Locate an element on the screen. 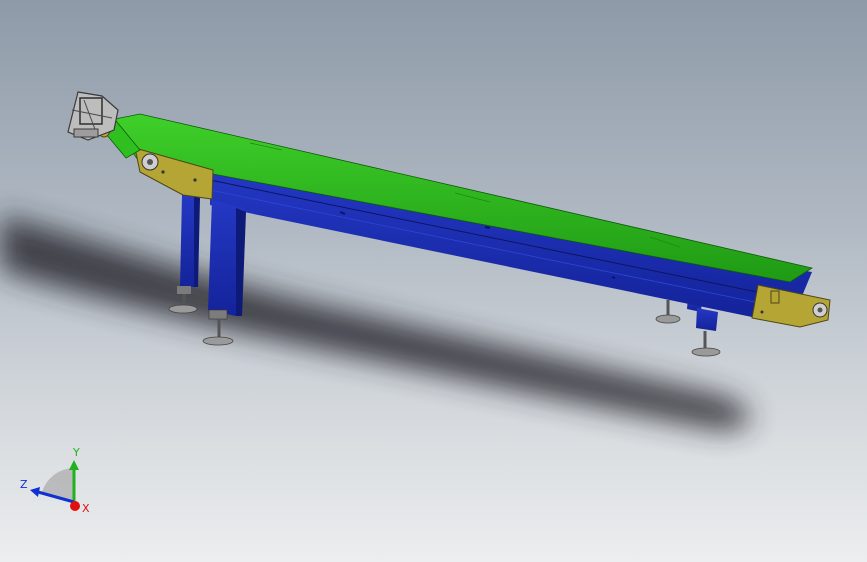 Image resolution: width=867 pixels, height=562 pixels. z-axis-label: Z is located at coordinates (24, 484).